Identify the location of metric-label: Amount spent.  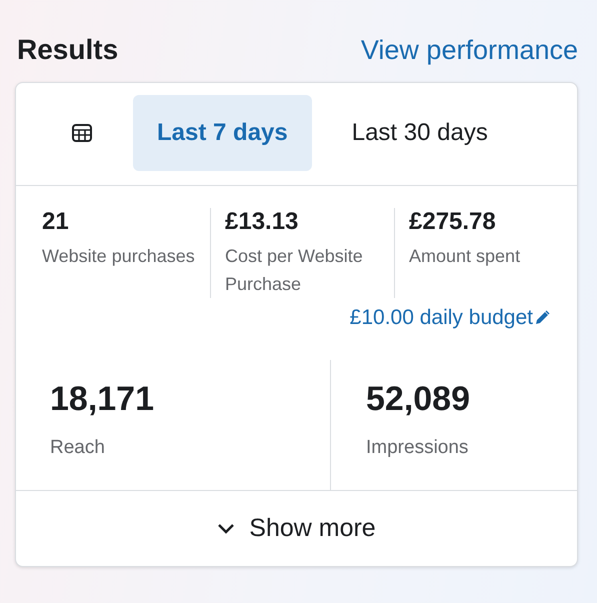
(465, 256).